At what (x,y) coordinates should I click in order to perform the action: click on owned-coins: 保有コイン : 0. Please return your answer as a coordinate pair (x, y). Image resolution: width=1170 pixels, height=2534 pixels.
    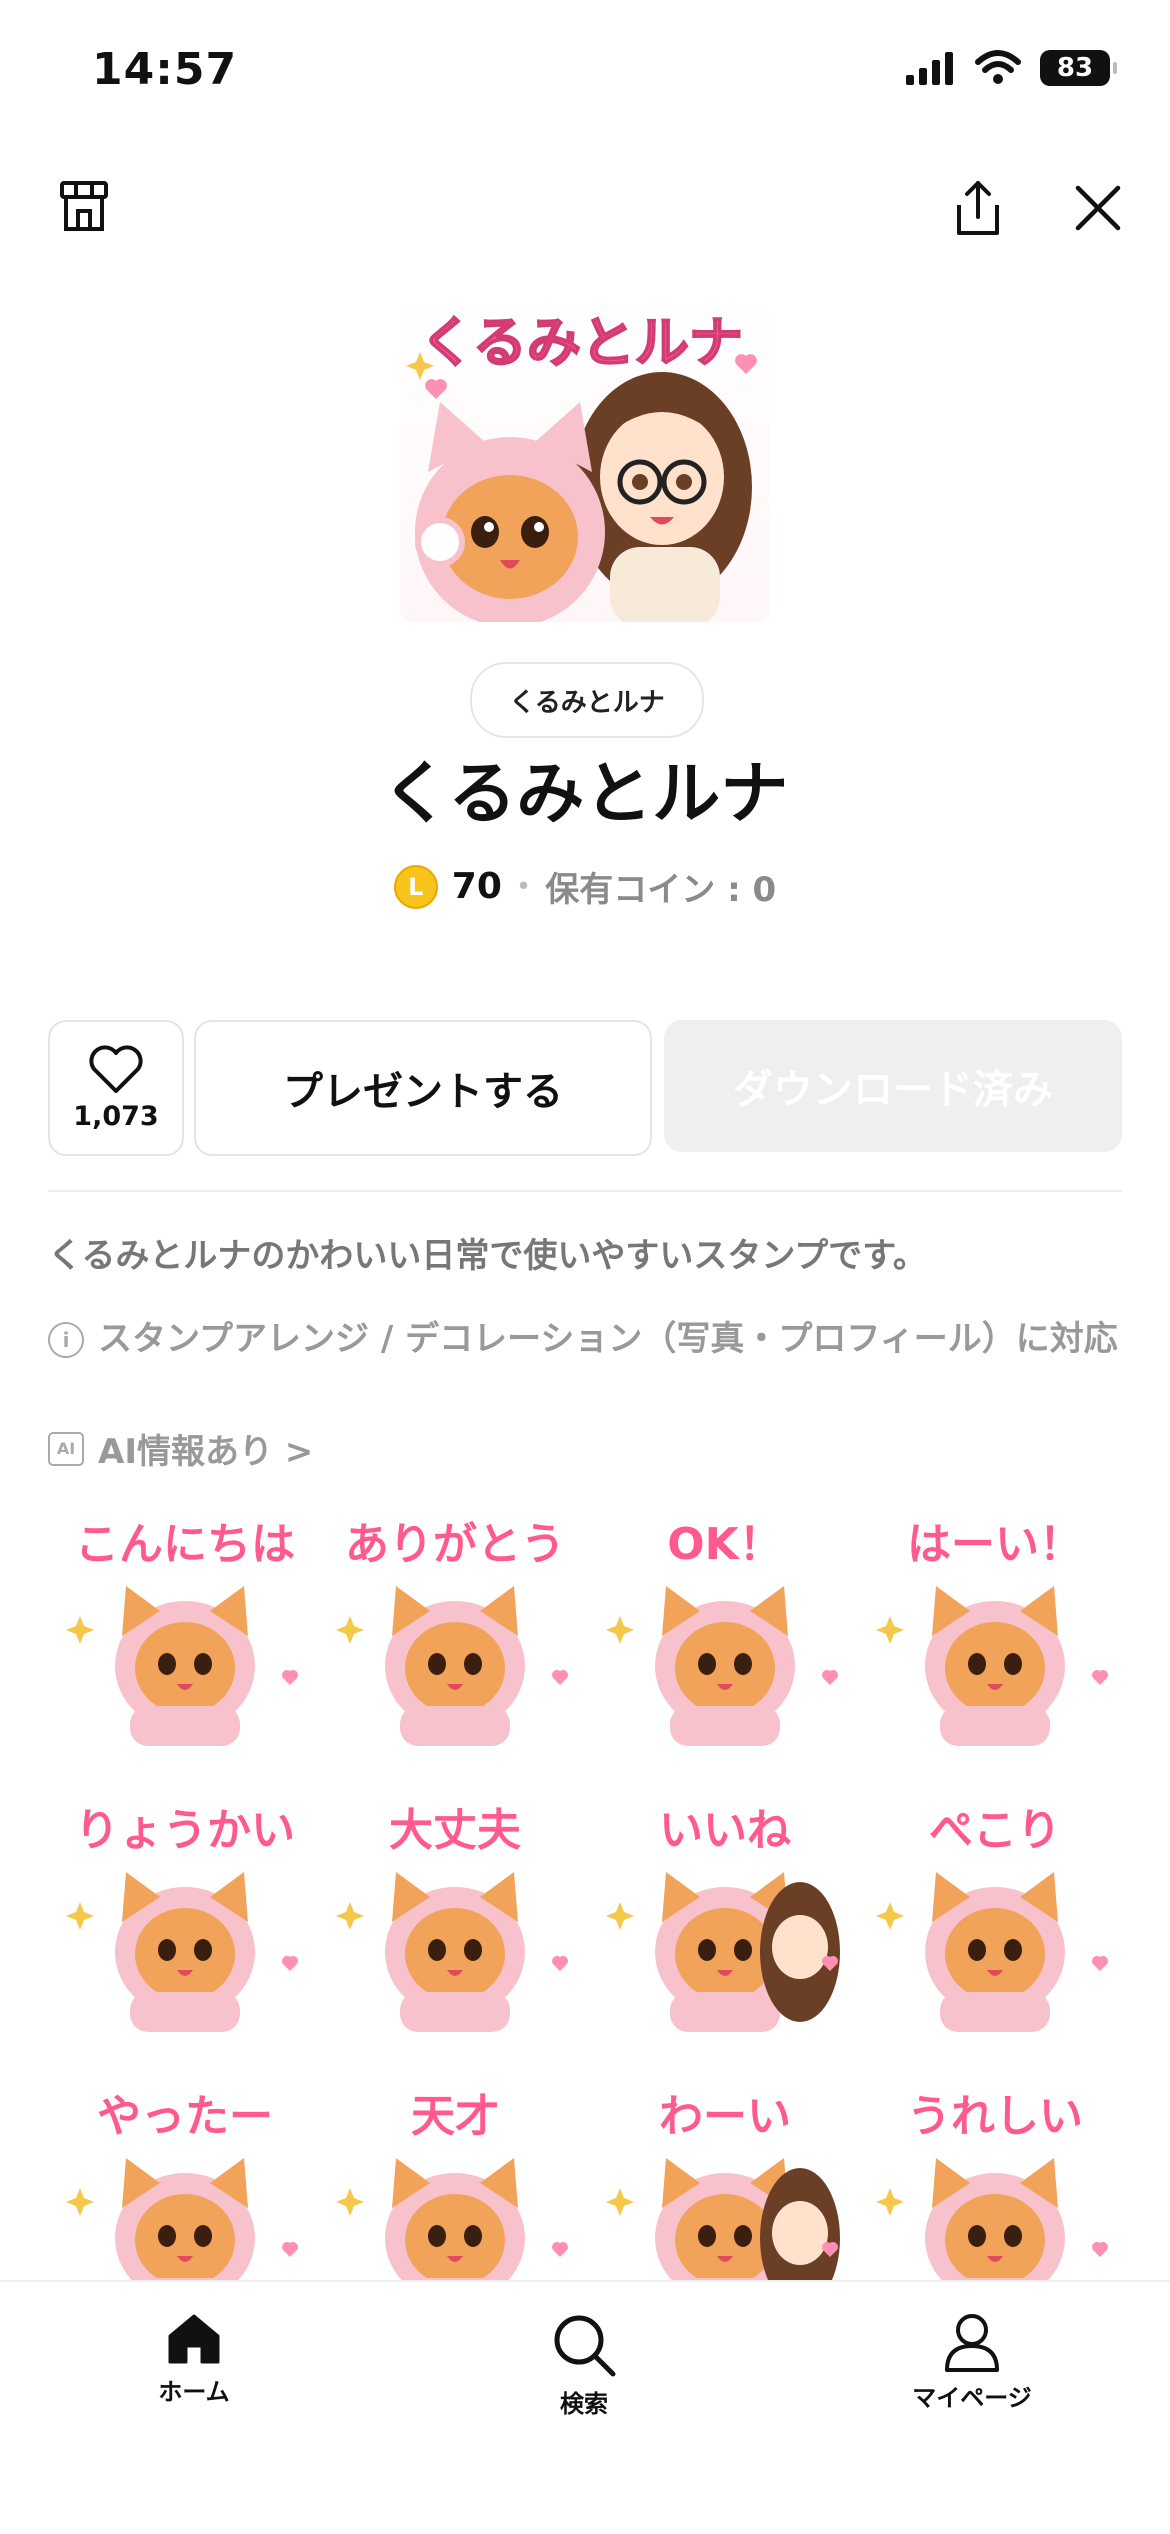
    Looking at the image, I should click on (661, 890).